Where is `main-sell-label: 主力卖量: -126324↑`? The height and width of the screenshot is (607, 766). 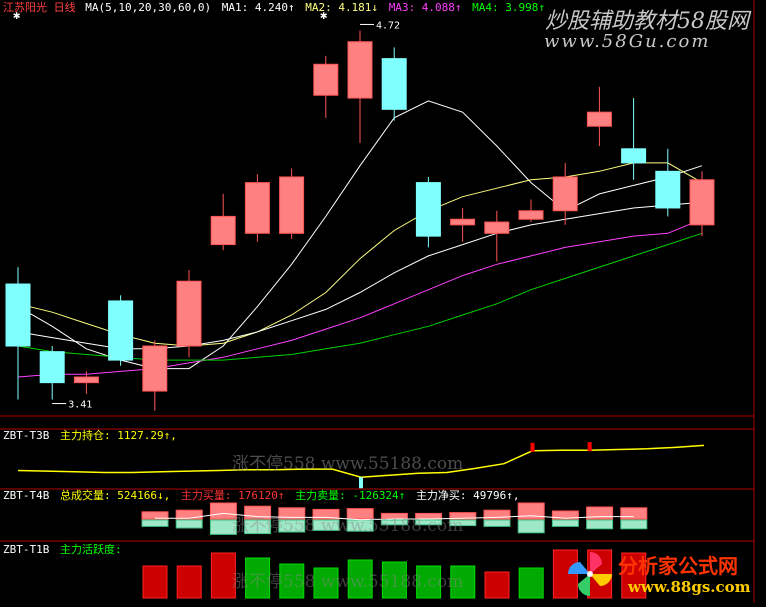 main-sell-label: 主力卖量: -126324↑ is located at coordinates (350, 495).